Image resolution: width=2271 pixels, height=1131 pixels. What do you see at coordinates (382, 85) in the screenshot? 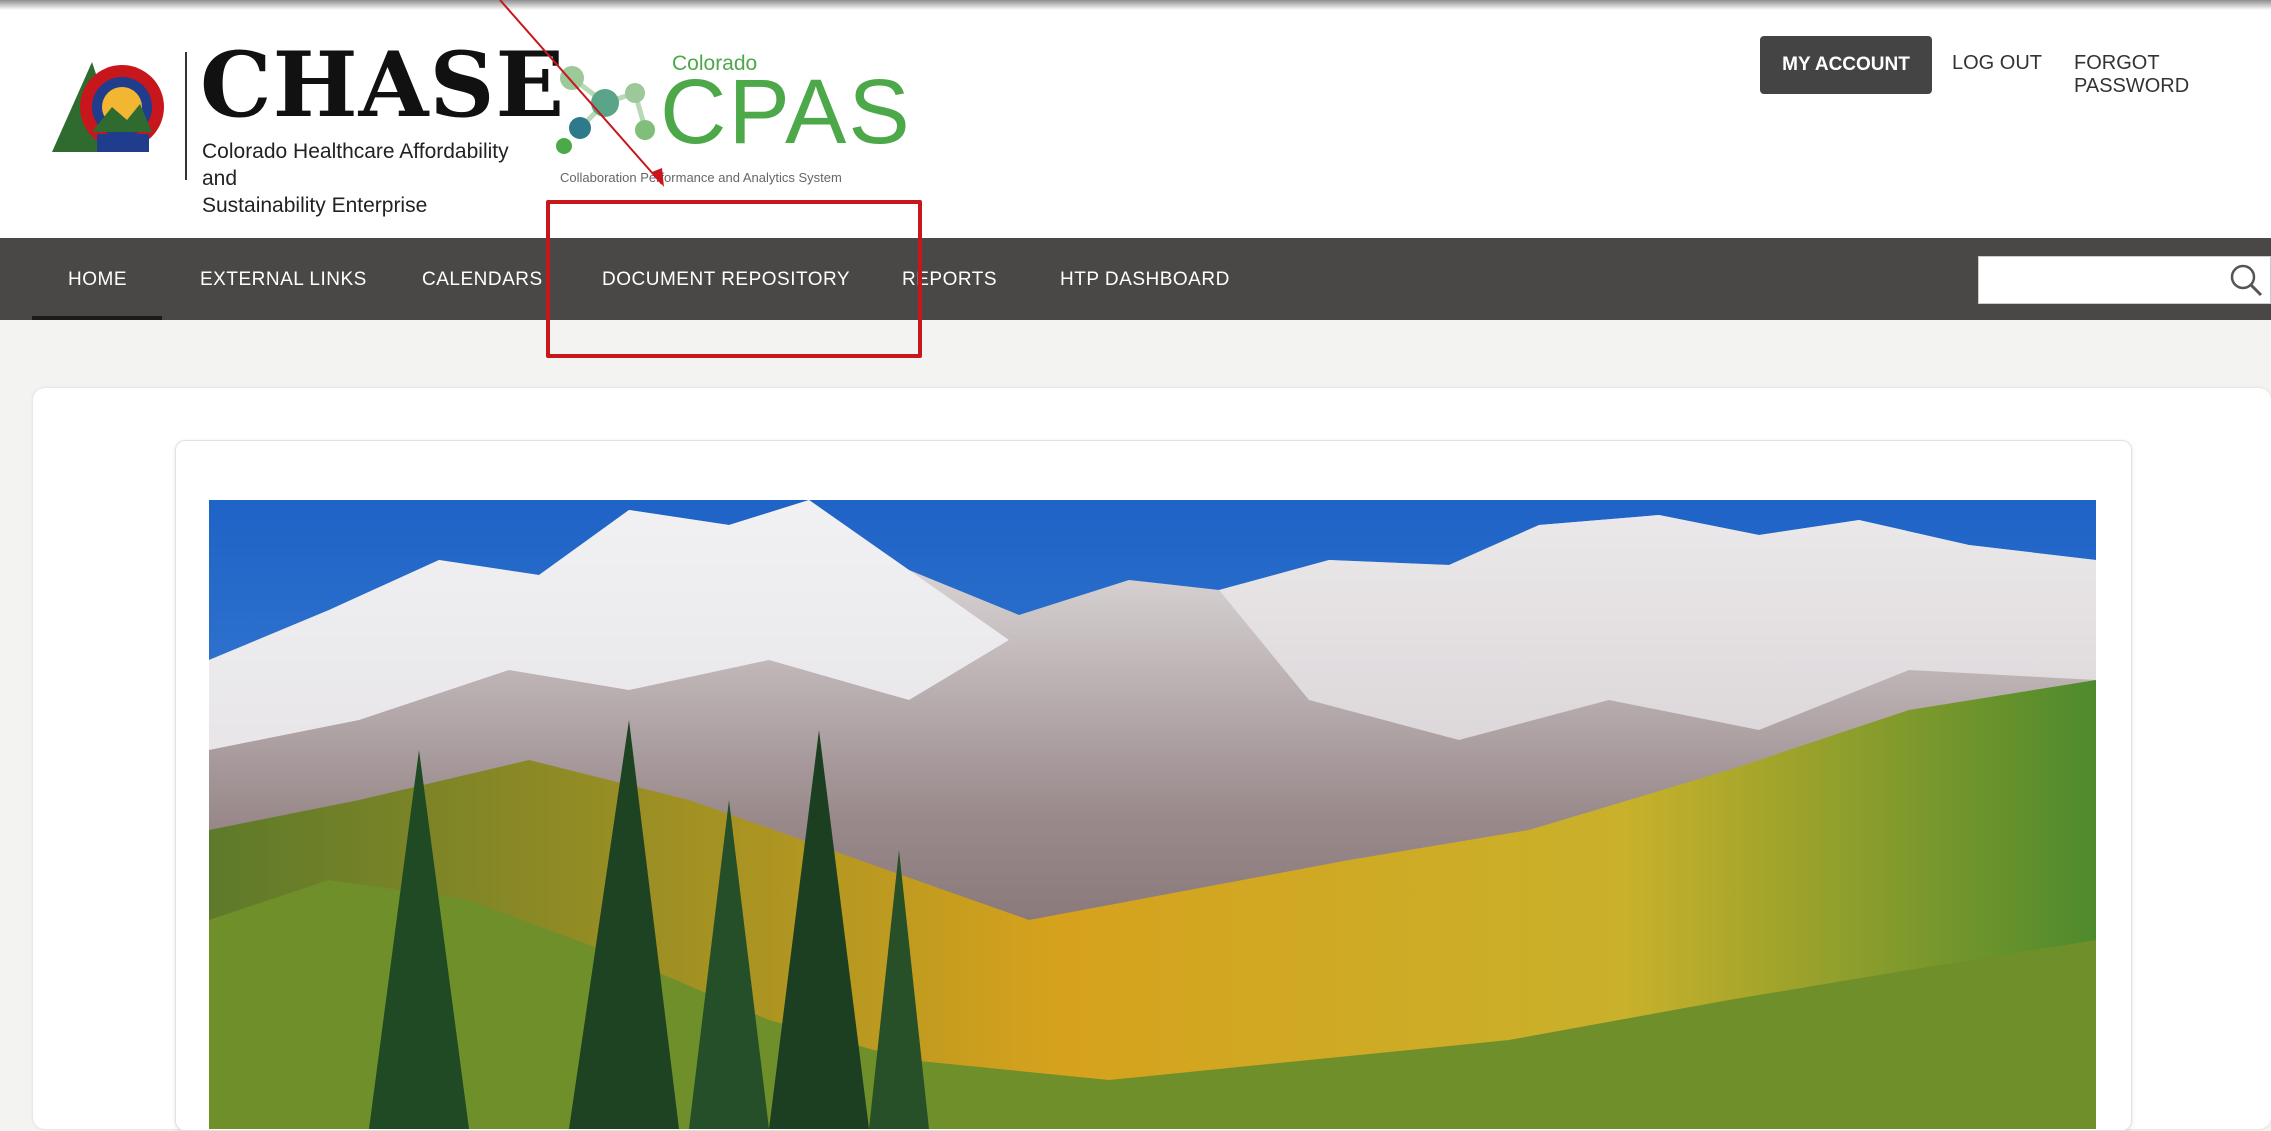
I see `chase-logo-text: CHASE` at bounding box center [382, 85].